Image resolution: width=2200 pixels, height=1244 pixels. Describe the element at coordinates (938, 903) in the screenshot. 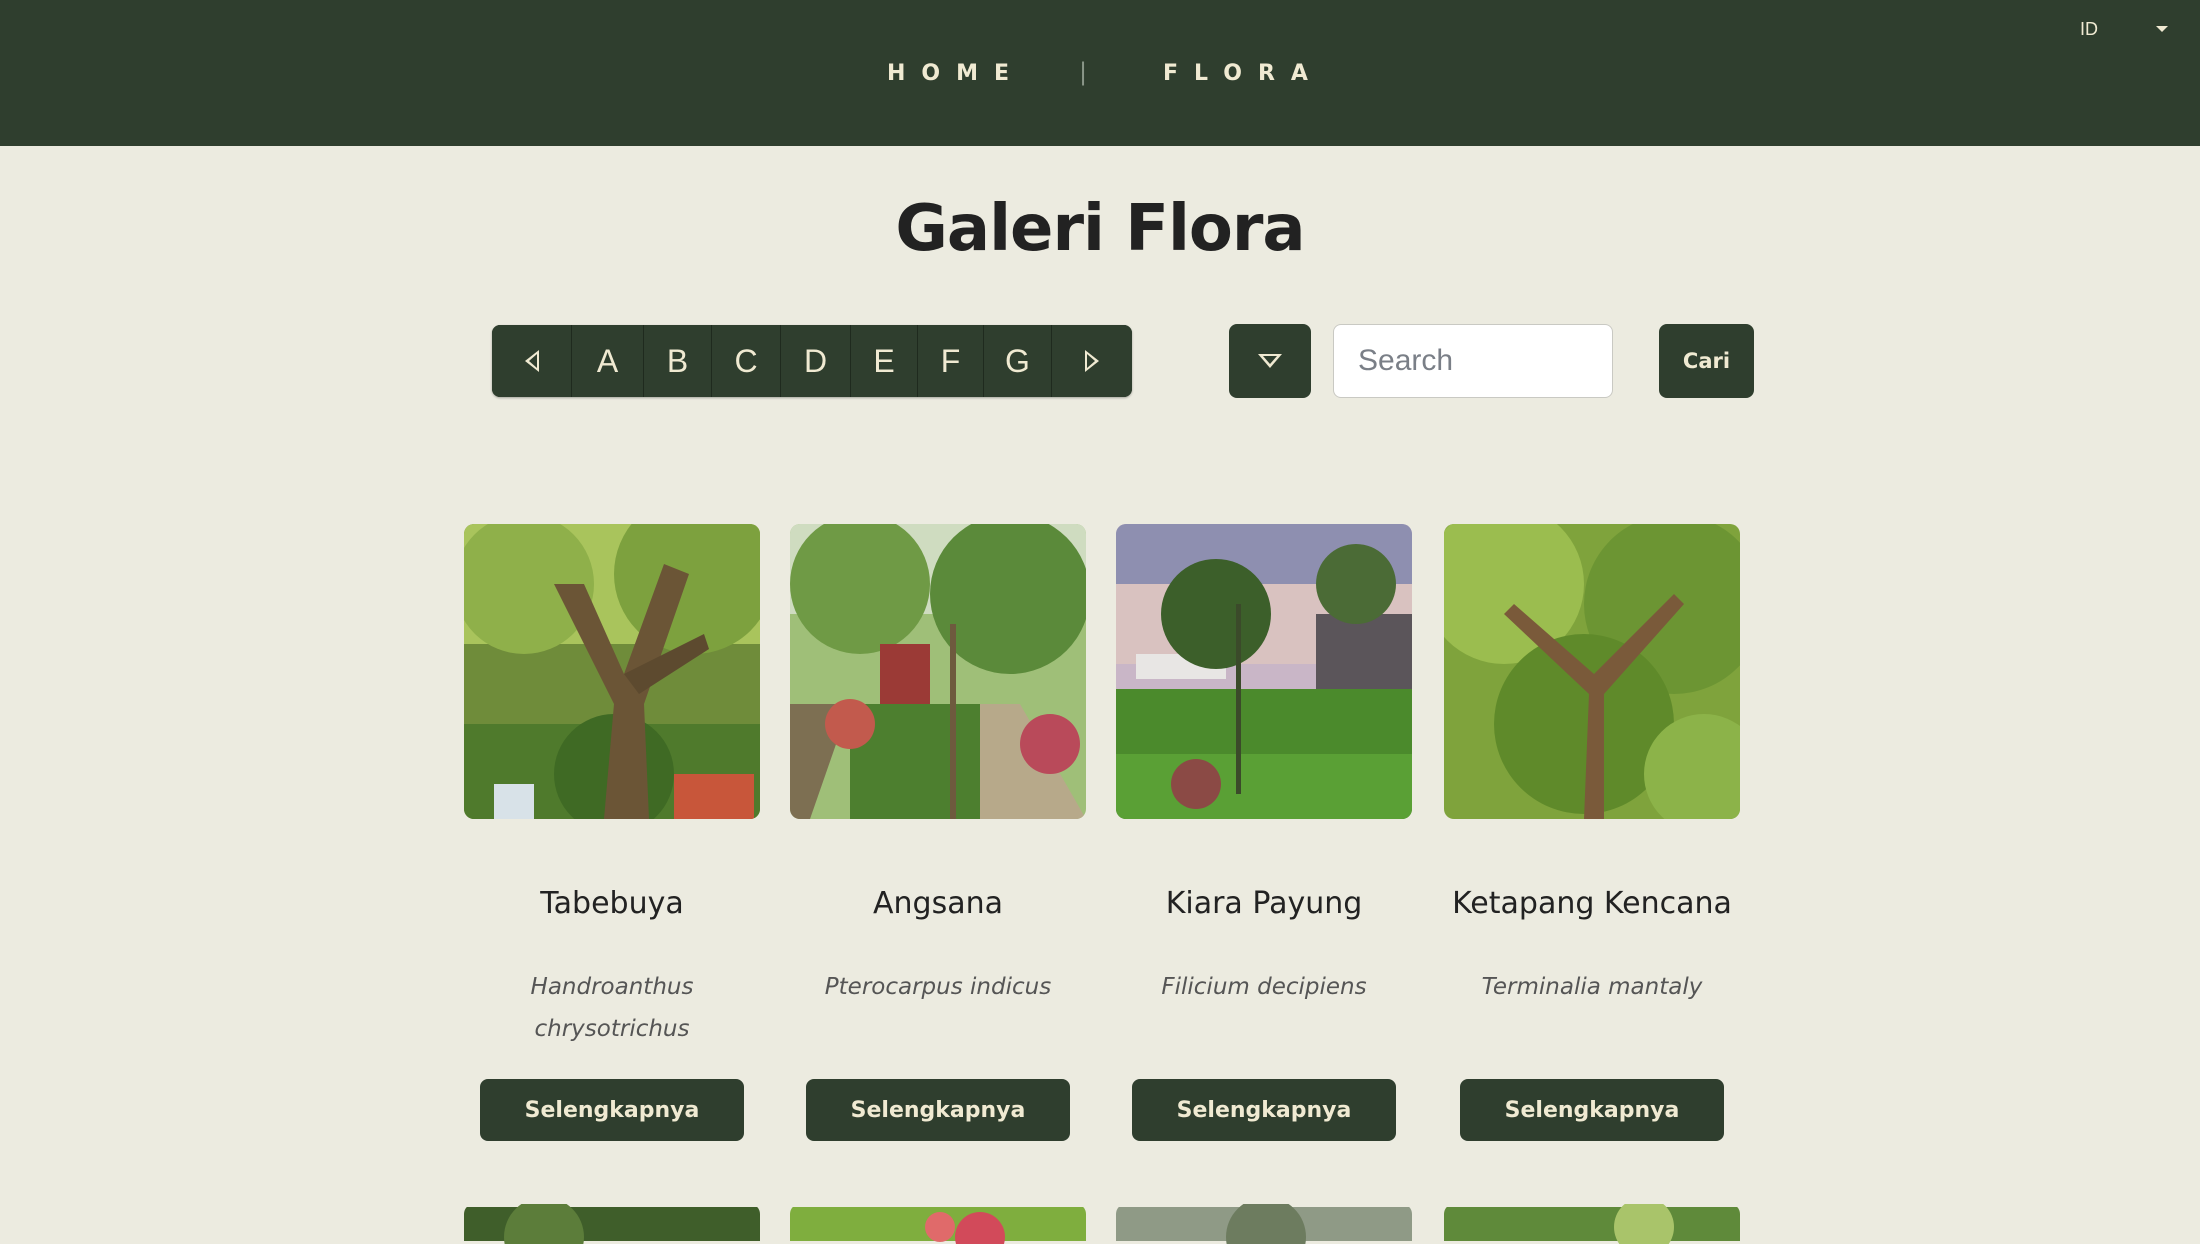

I see `flora-name: Angsana` at that location.